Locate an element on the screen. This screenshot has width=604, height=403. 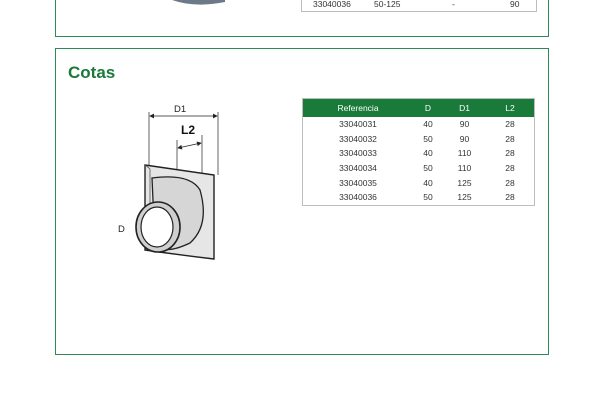
cell-ref: 33040033 is located at coordinates (358, 153).